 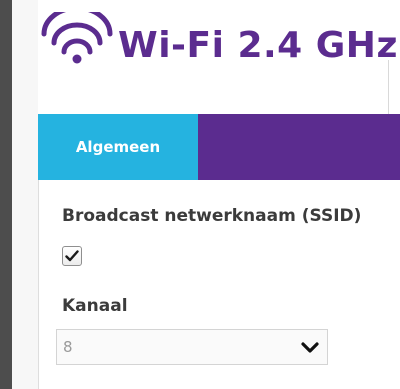 I want to click on chevron-down-icon, so click(x=310, y=347).